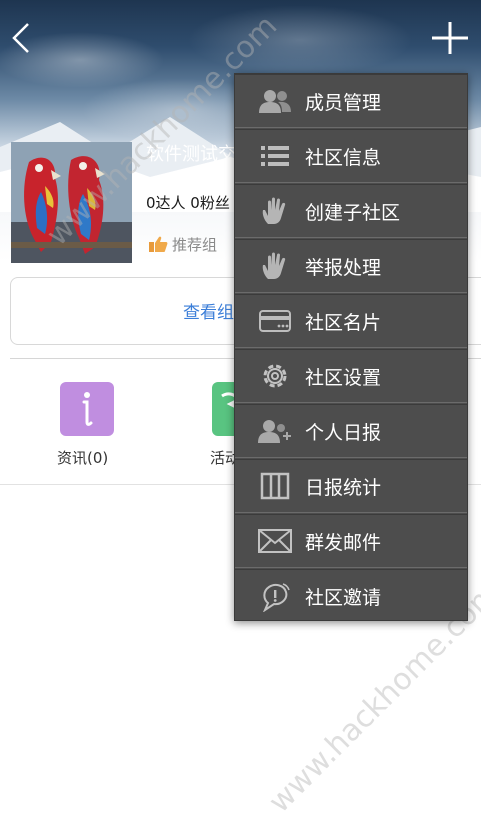  What do you see at coordinates (275, 156) in the screenshot?
I see `list-icon` at bounding box center [275, 156].